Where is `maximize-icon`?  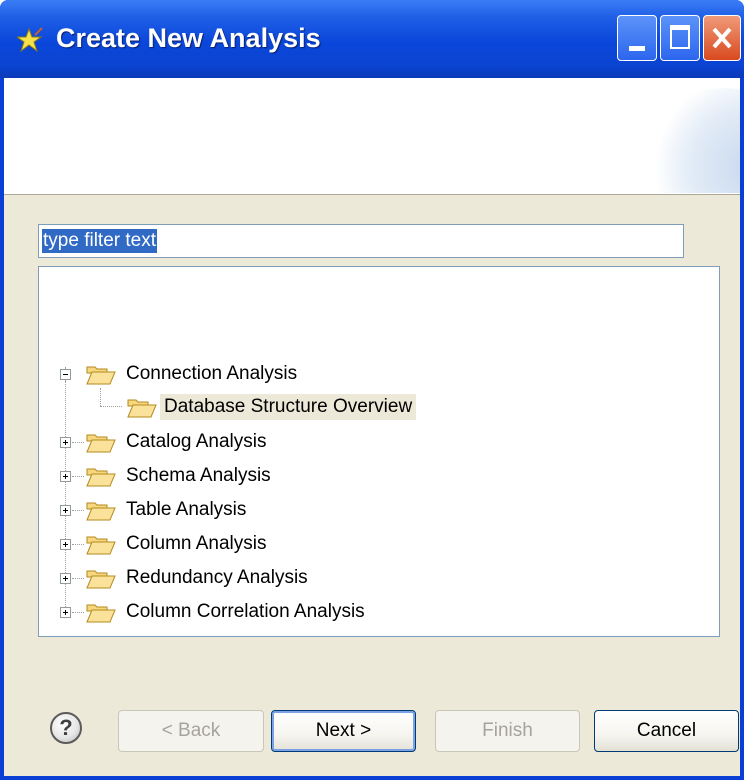 maximize-icon is located at coordinates (680, 37).